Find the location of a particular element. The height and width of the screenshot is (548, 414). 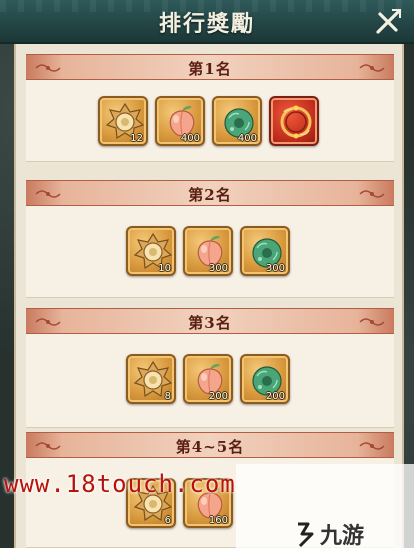

window-title: 排行獎勵 is located at coordinates (206, 24).